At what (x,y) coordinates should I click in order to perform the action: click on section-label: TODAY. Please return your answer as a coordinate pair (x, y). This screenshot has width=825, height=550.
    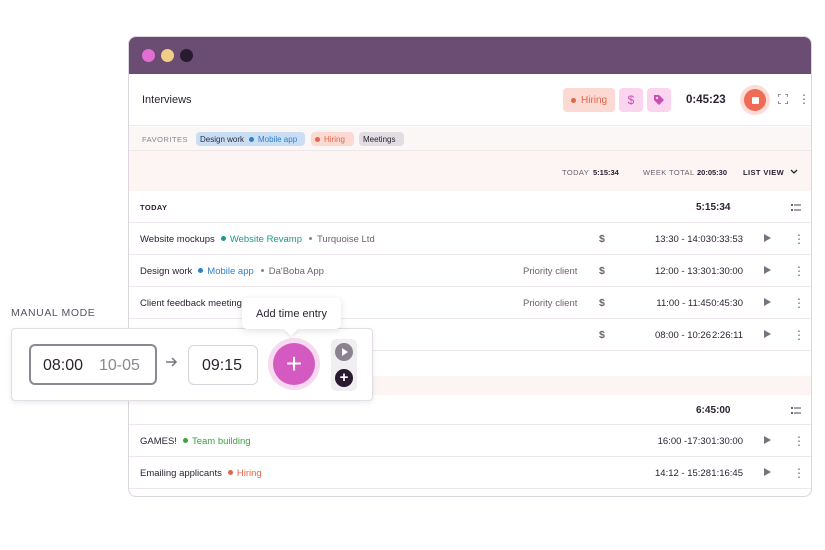
    Looking at the image, I should click on (154, 207).